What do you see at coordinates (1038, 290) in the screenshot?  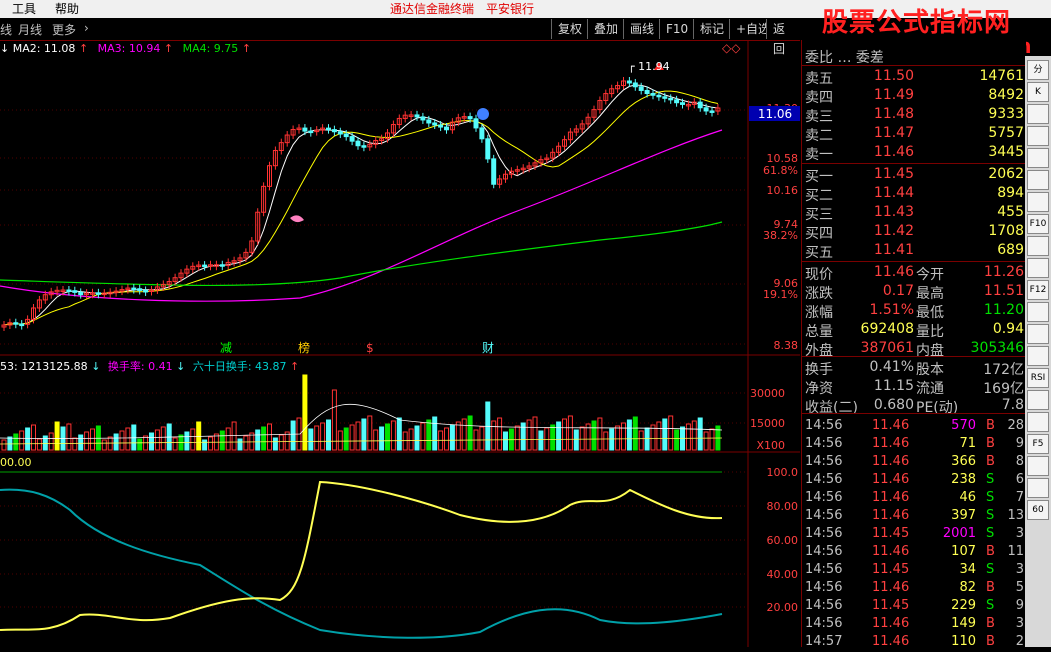 I see `side-tool-icon: F12` at bounding box center [1038, 290].